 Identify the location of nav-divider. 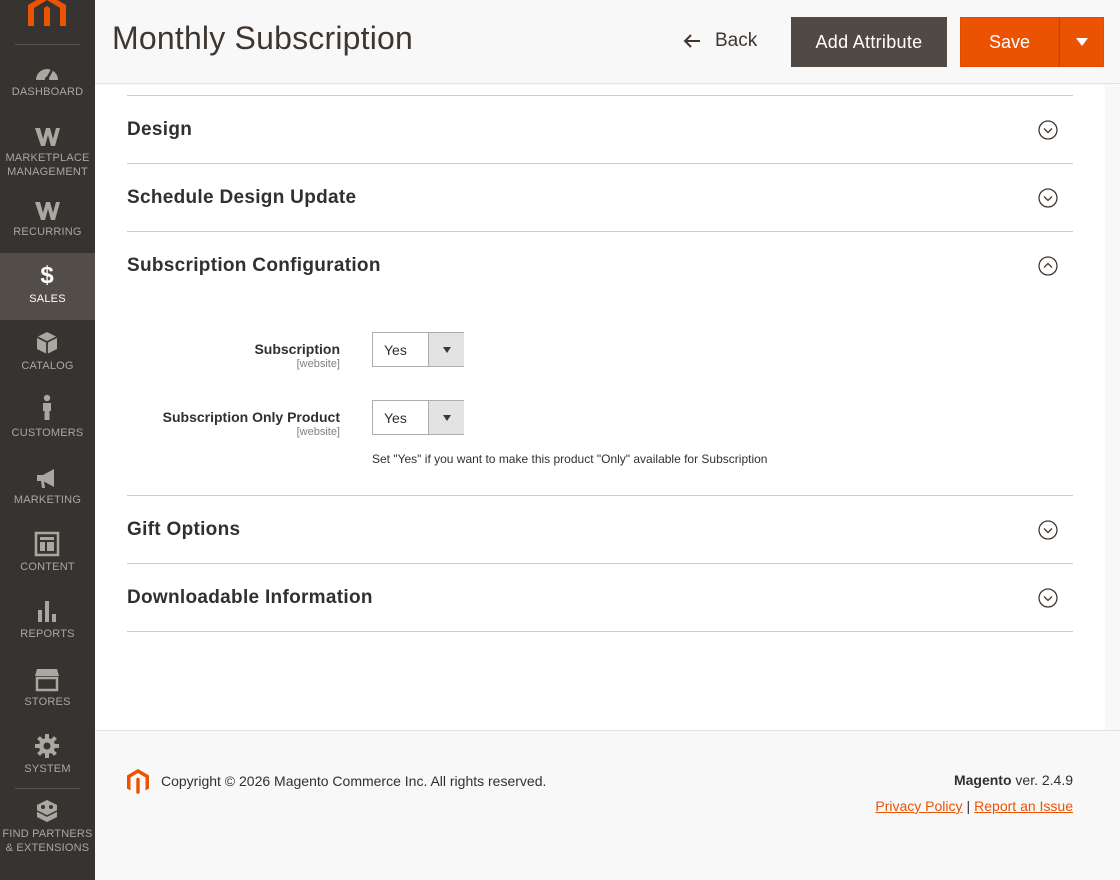
(47, 788).